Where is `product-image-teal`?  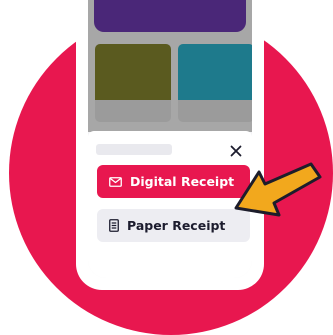
product-image-teal is located at coordinates (215, 72).